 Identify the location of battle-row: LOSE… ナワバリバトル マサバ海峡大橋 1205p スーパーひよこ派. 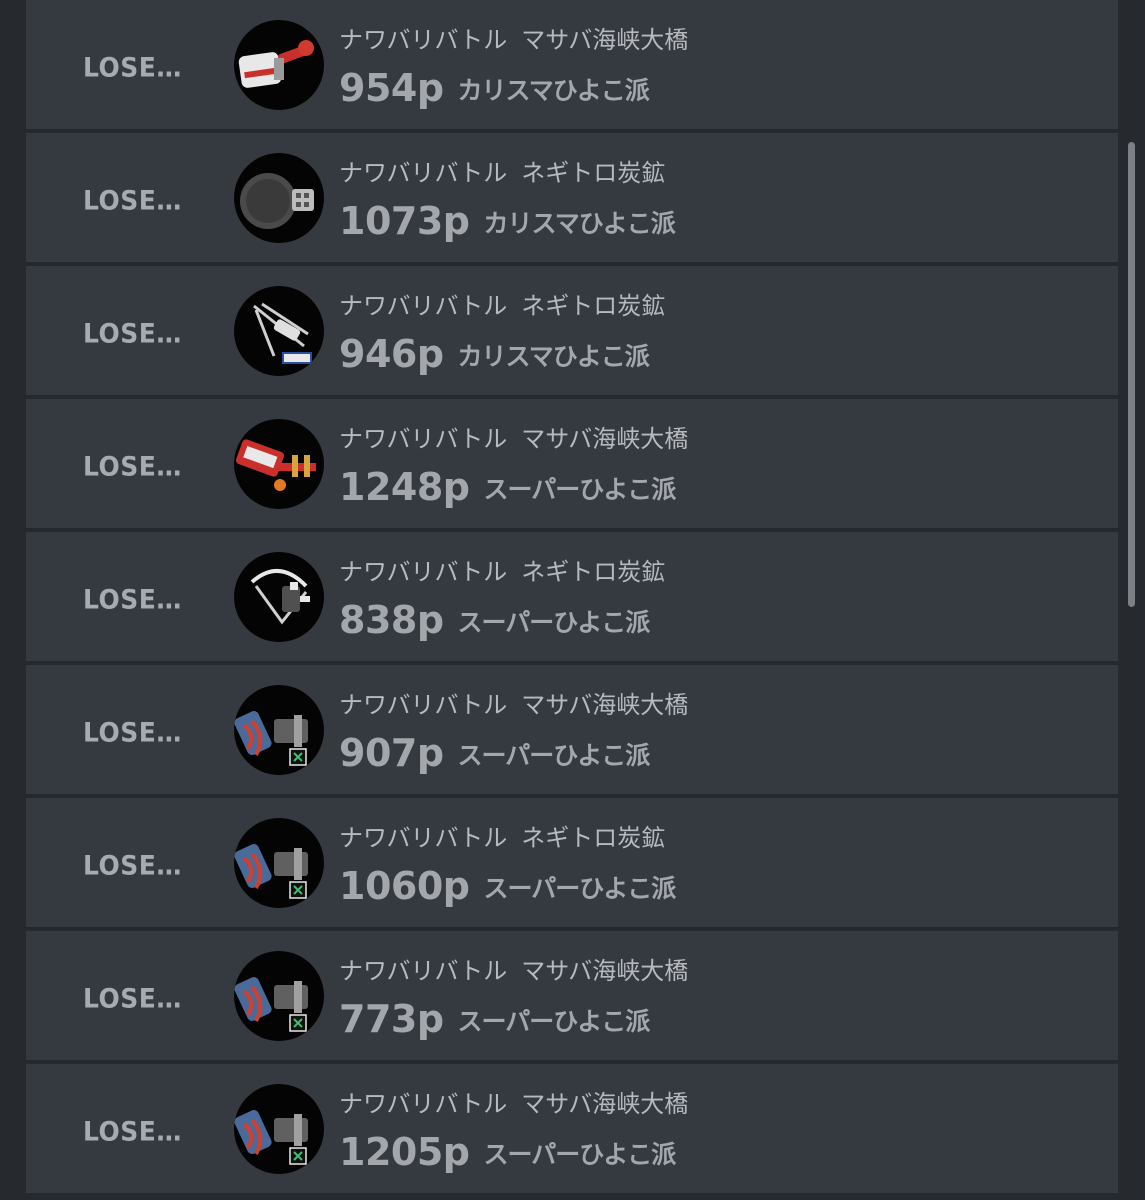
(572, 1129).